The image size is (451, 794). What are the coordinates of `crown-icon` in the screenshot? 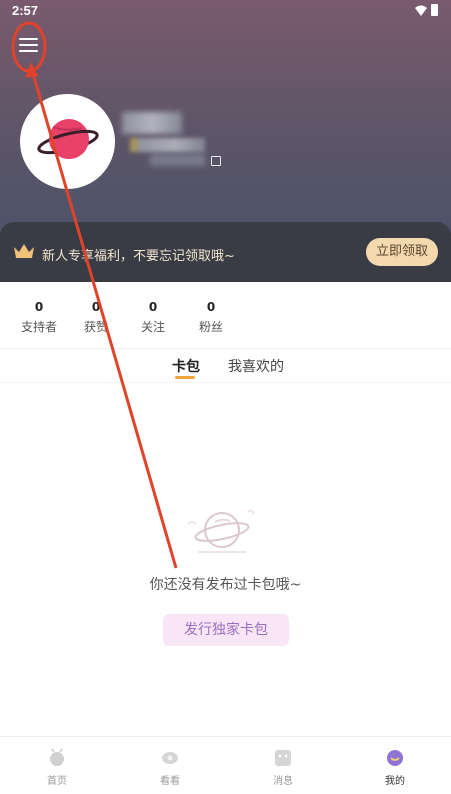 It's located at (24, 251).